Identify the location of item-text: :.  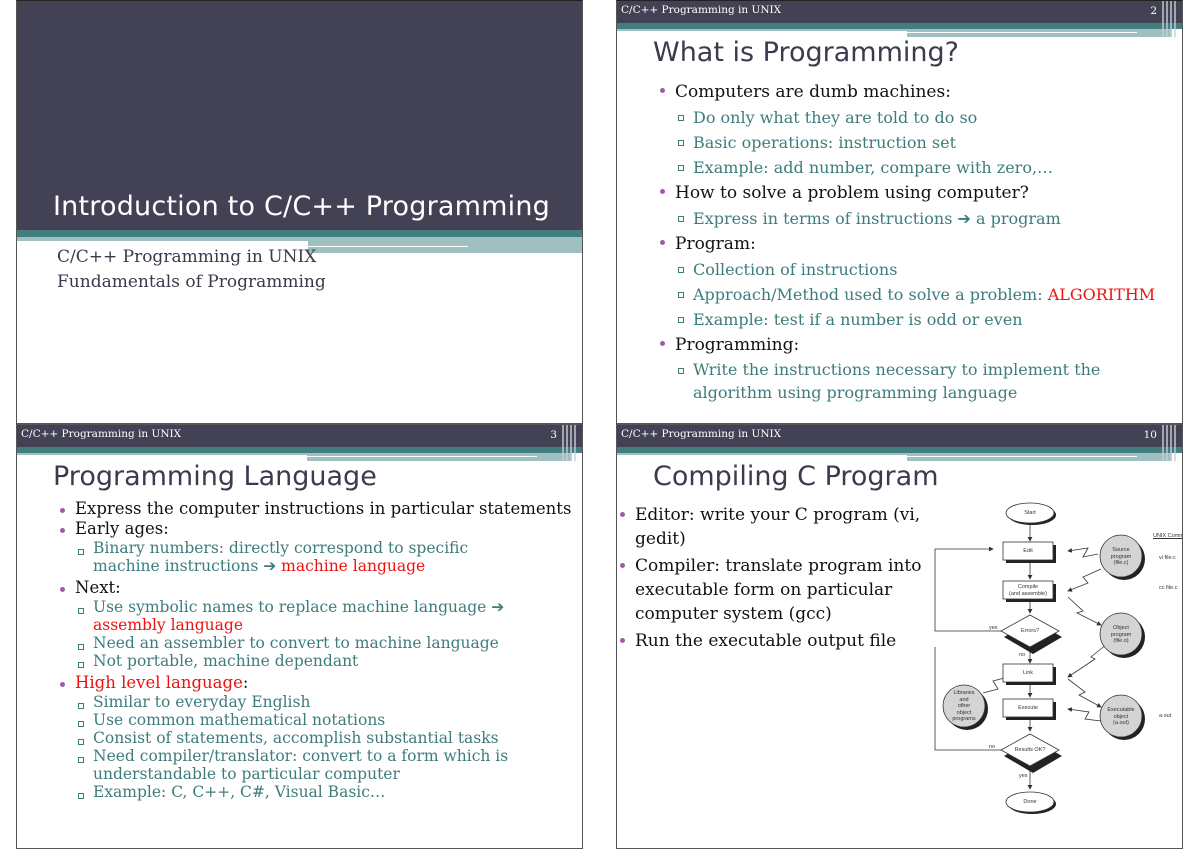
(245, 682).